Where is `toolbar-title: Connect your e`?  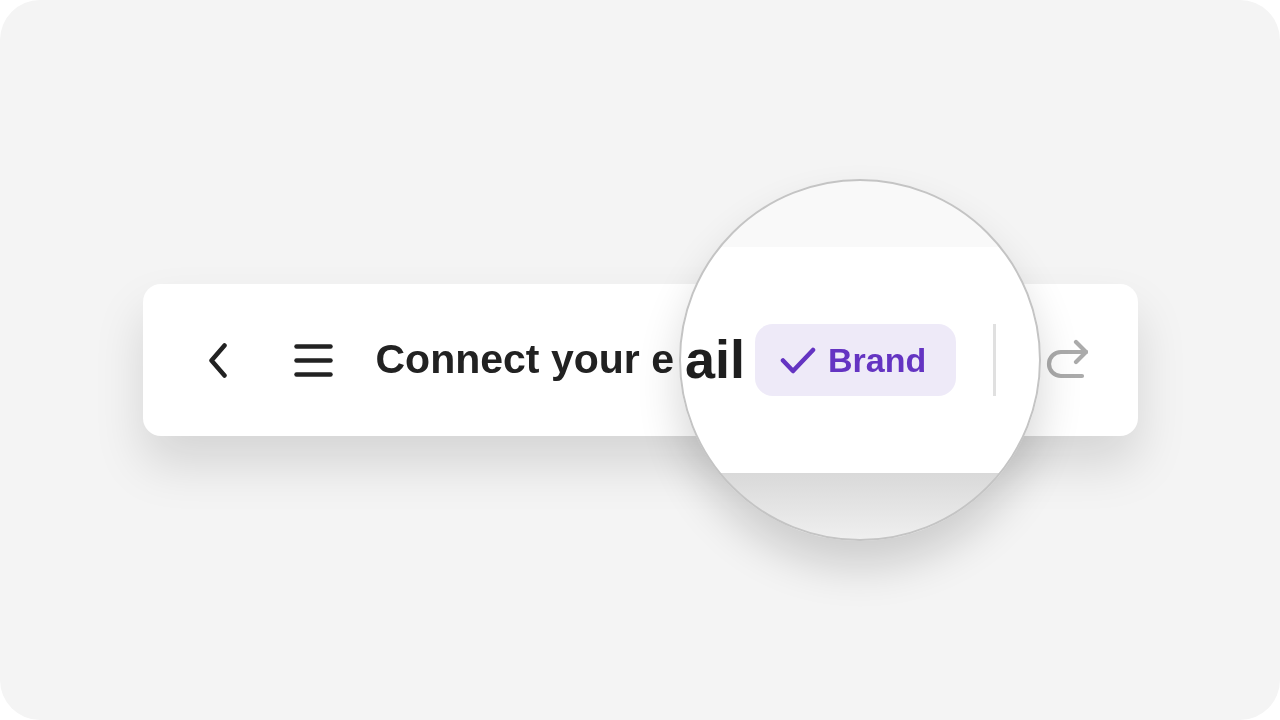
toolbar-title: Connect your e is located at coordinates (524, 360).